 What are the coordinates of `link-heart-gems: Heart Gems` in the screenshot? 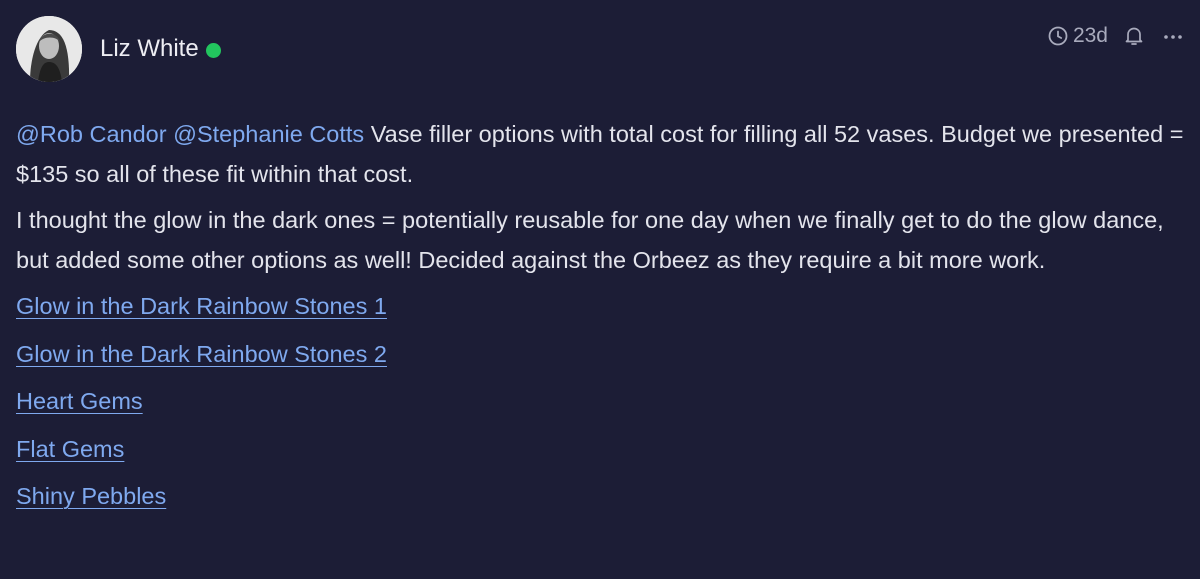 It's located at (79, 401).